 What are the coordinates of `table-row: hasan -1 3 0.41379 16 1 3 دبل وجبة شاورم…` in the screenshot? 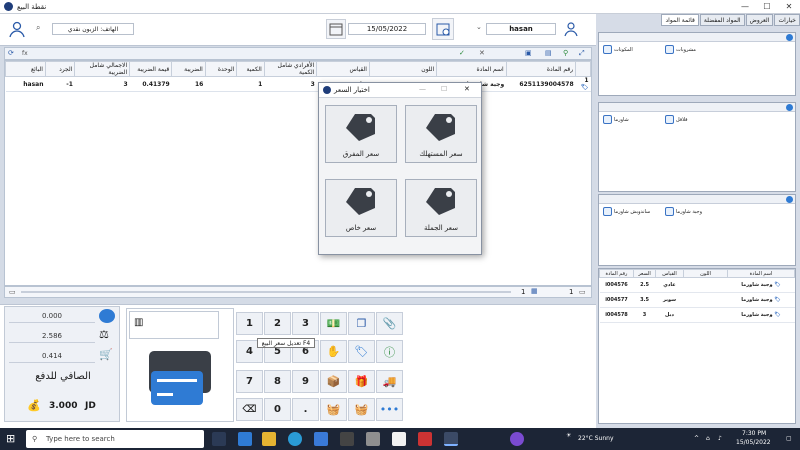 It's located at (298, 84).